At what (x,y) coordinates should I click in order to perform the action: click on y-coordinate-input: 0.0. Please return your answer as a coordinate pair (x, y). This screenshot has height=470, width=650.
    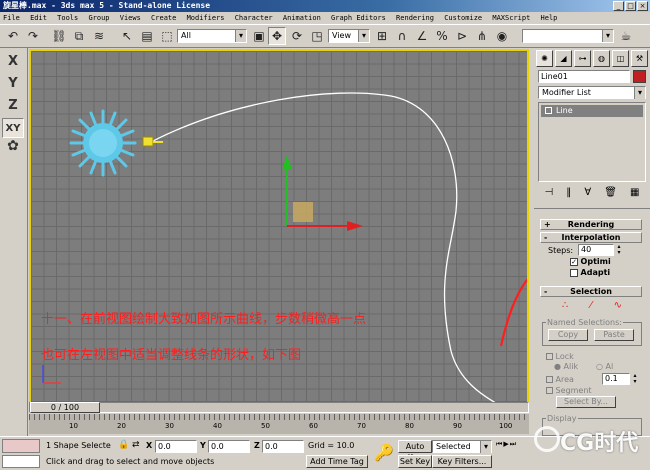
    Looking at the image, I should click on (229, 446).